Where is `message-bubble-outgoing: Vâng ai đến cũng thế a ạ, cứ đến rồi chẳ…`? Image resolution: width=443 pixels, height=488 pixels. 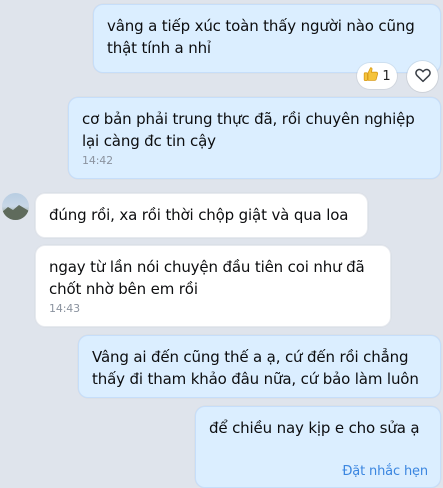
message-bubble-outgoing: Vâng ai đến cũng thế a ạ, cứ đến rồi chẳ… is located at coordinates (259, 366).